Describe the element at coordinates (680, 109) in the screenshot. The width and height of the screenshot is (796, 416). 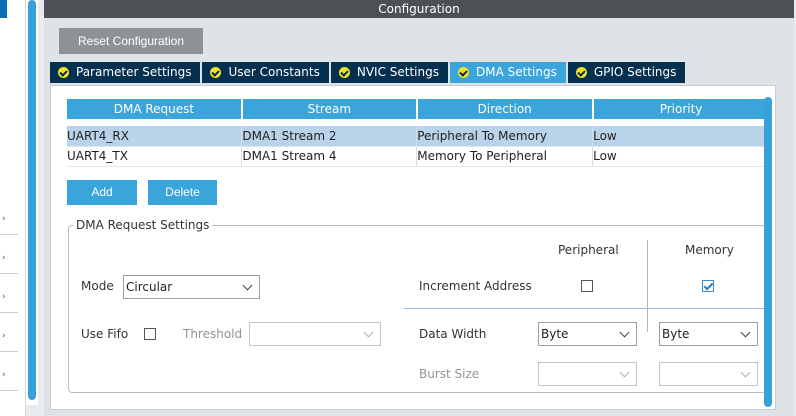
I see `column-header-priority: Priority` at that location.